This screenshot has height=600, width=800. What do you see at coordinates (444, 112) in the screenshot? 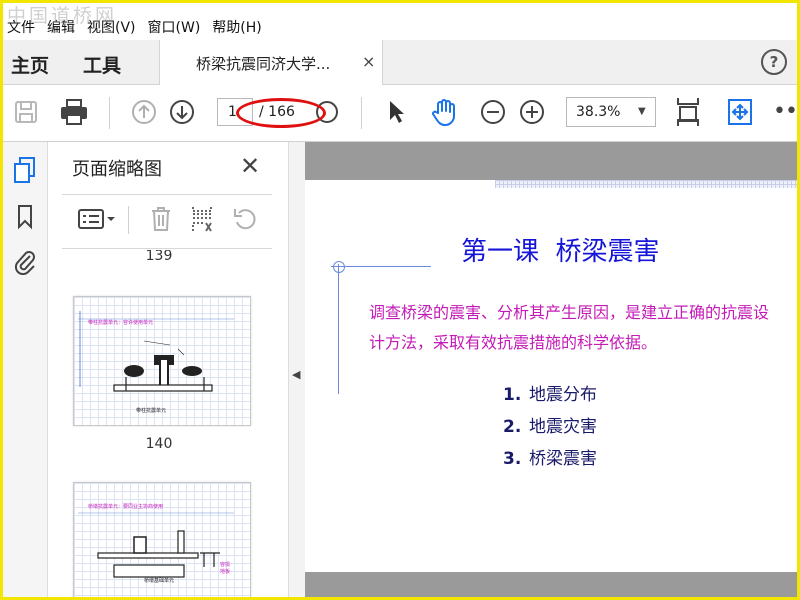
I see `hand-tool-icon` at bounding box center [444, 112].